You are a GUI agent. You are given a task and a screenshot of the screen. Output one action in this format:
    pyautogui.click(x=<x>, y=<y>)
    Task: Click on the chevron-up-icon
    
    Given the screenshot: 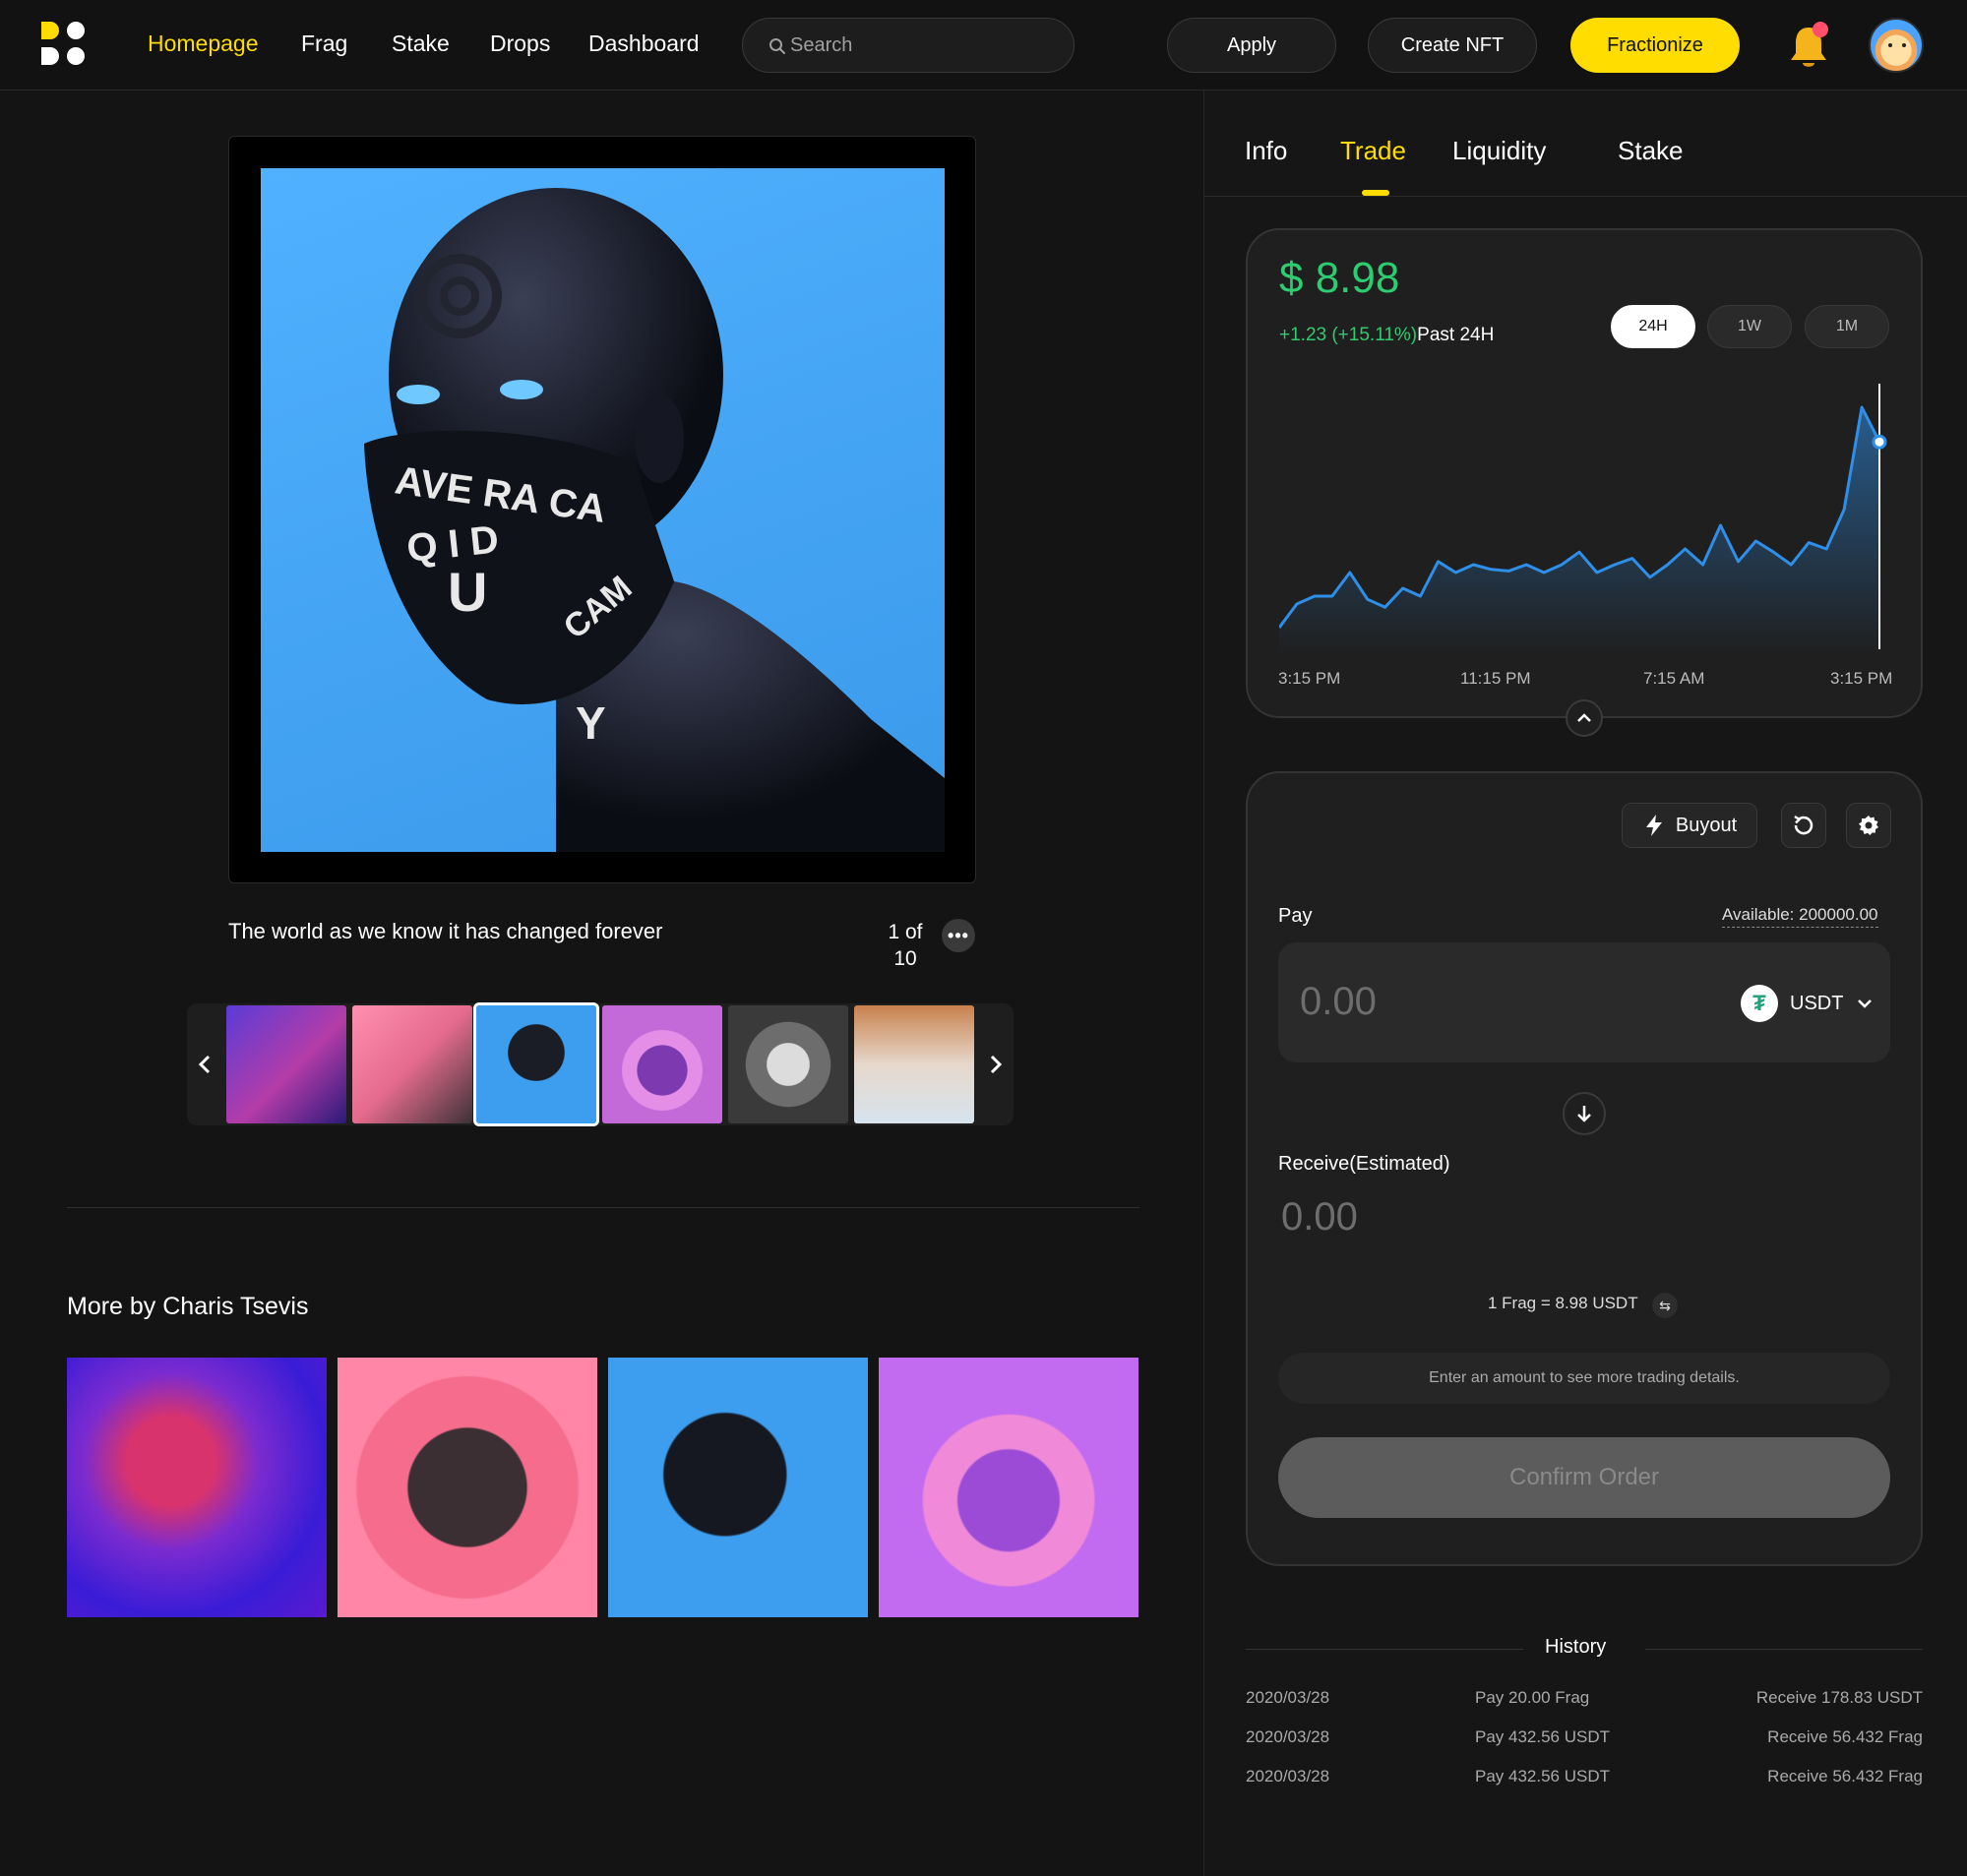 What is the action you would take?
    pyautogui.click(x=1584, y=717)
    